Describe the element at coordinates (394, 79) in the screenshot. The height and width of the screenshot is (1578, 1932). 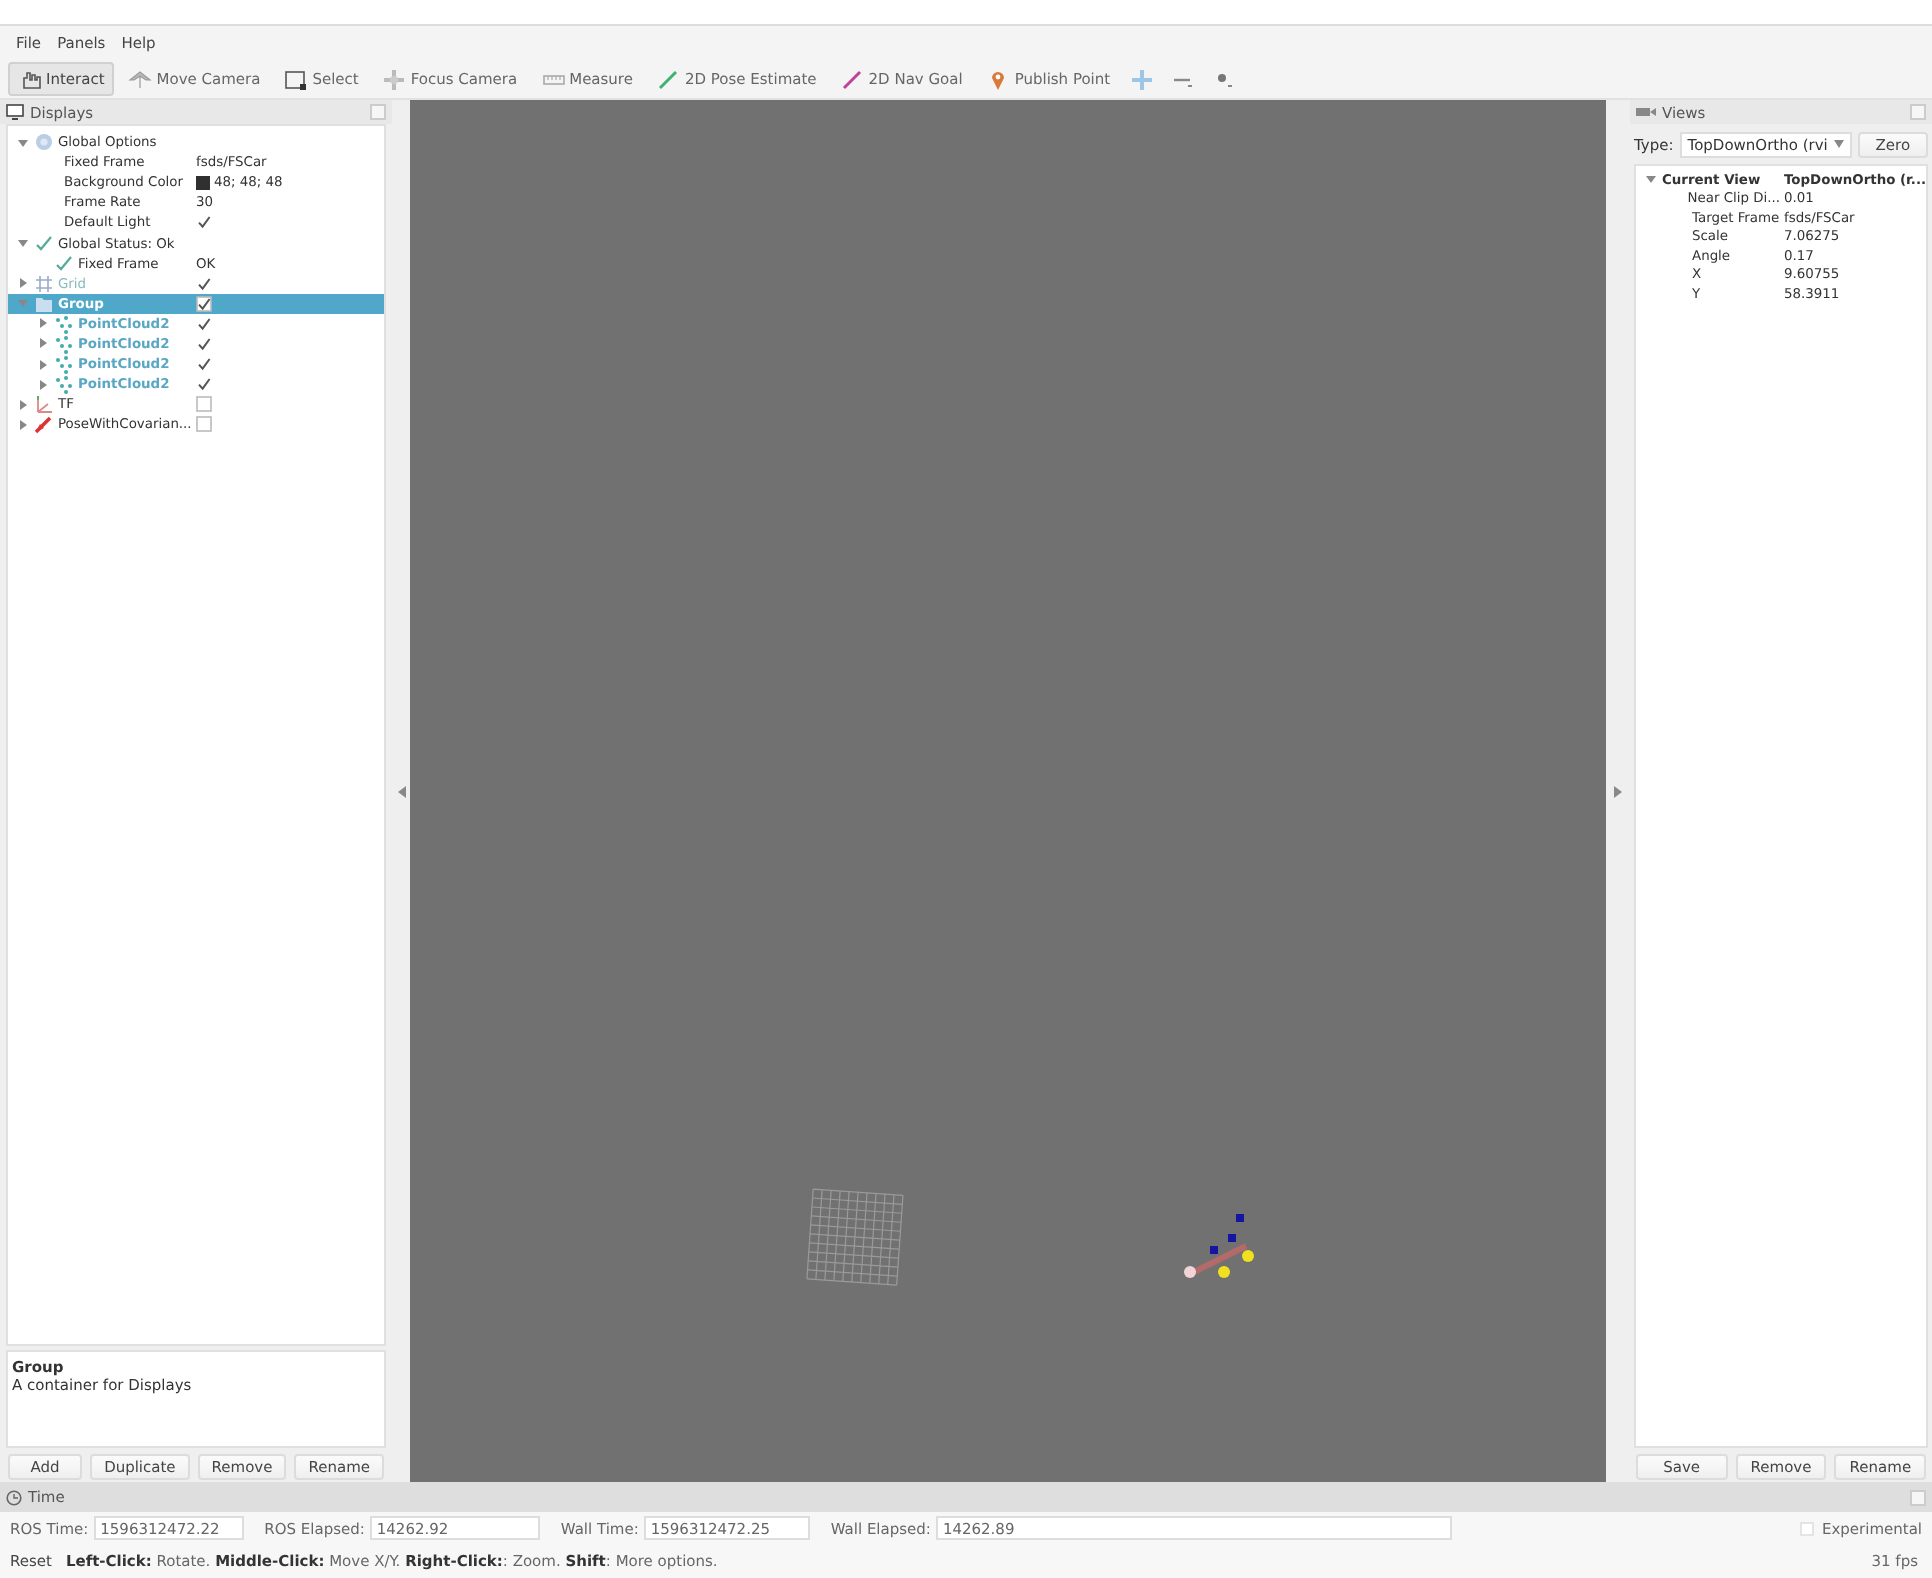
I see `focus-tool-icon` at that location.